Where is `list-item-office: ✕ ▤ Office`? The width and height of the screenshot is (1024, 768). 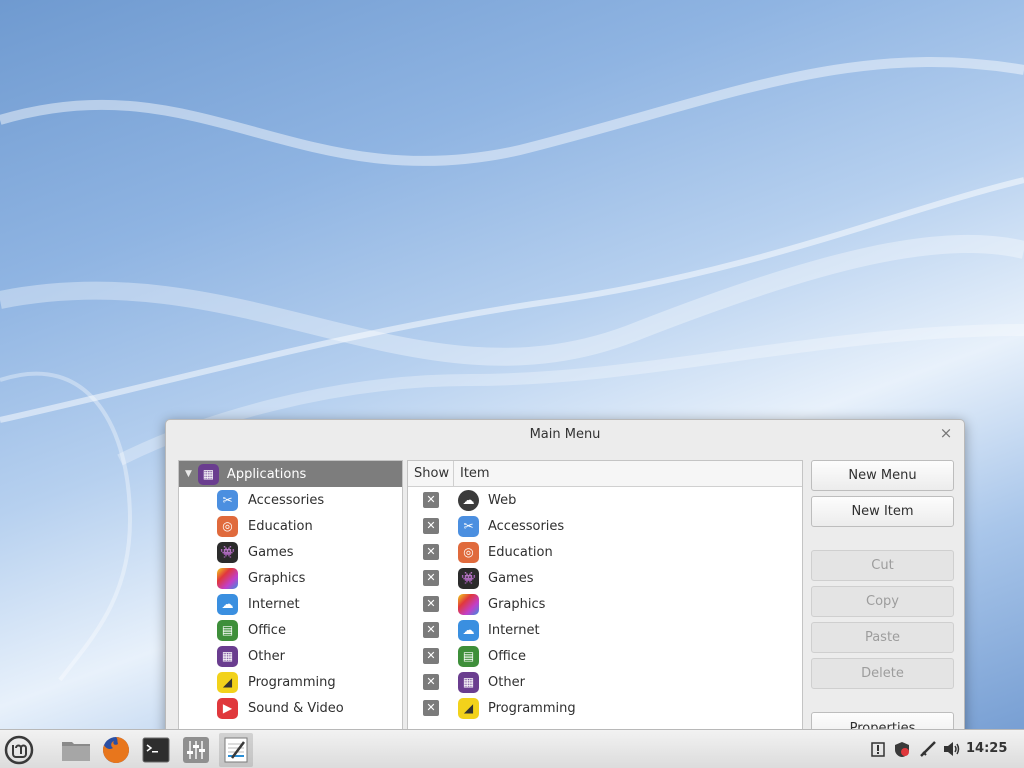
list-item-office: ✕ ▤ Office is located at coordinates (605, 656).